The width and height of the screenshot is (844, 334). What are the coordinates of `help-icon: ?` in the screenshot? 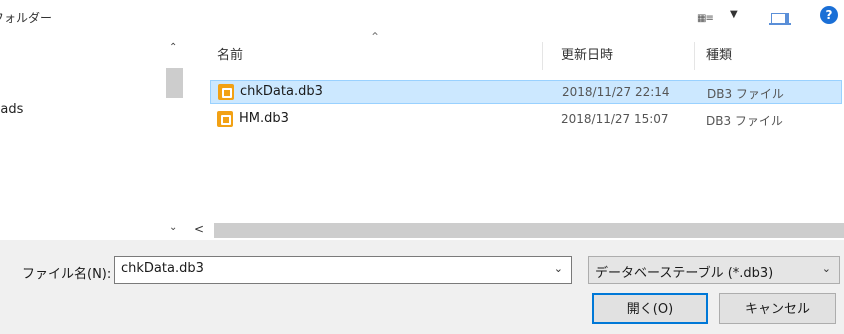 It's located at (829, 15).